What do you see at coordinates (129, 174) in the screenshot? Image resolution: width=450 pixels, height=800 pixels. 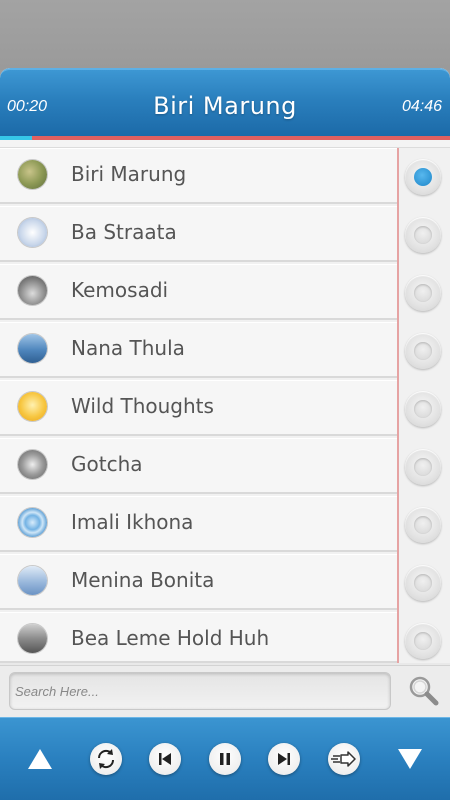 I see `song-title: Biri Marung` at bounding box center [129, 174].